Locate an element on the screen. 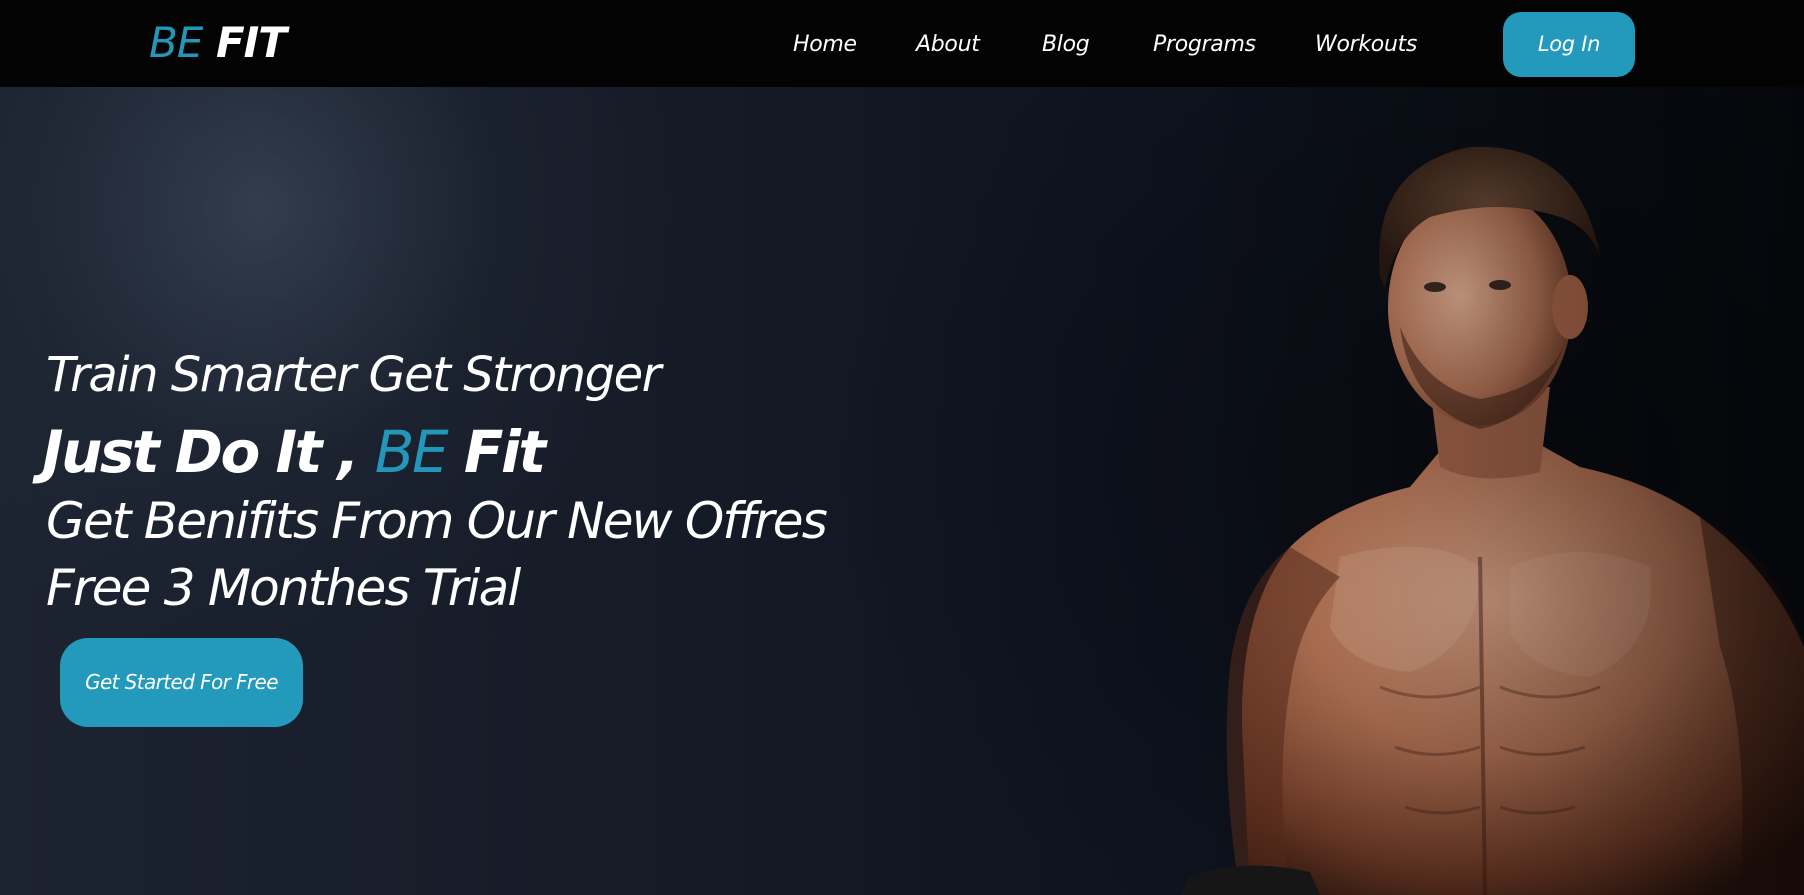 The width and height of the screenshot is (1804, 895). hero-headline: Just Do It , BE Fit is located at coordinates (294, 452).